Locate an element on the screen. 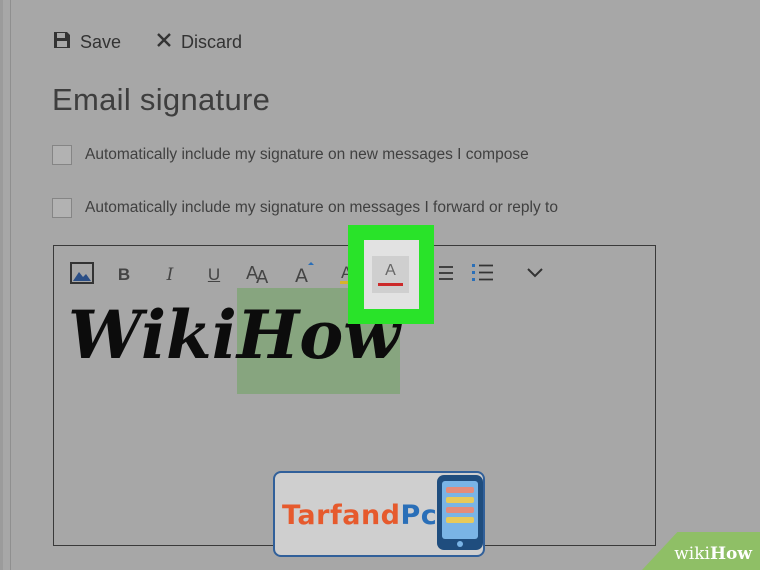  watermark-part2: Pc is located at coordinates (419, 515).